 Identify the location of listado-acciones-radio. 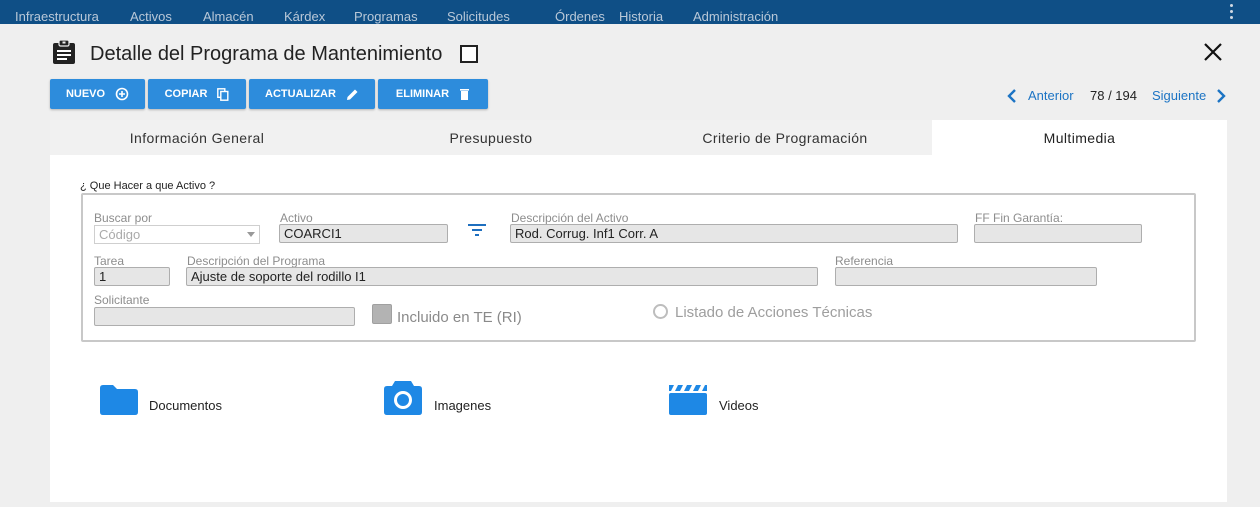
(660, 311).